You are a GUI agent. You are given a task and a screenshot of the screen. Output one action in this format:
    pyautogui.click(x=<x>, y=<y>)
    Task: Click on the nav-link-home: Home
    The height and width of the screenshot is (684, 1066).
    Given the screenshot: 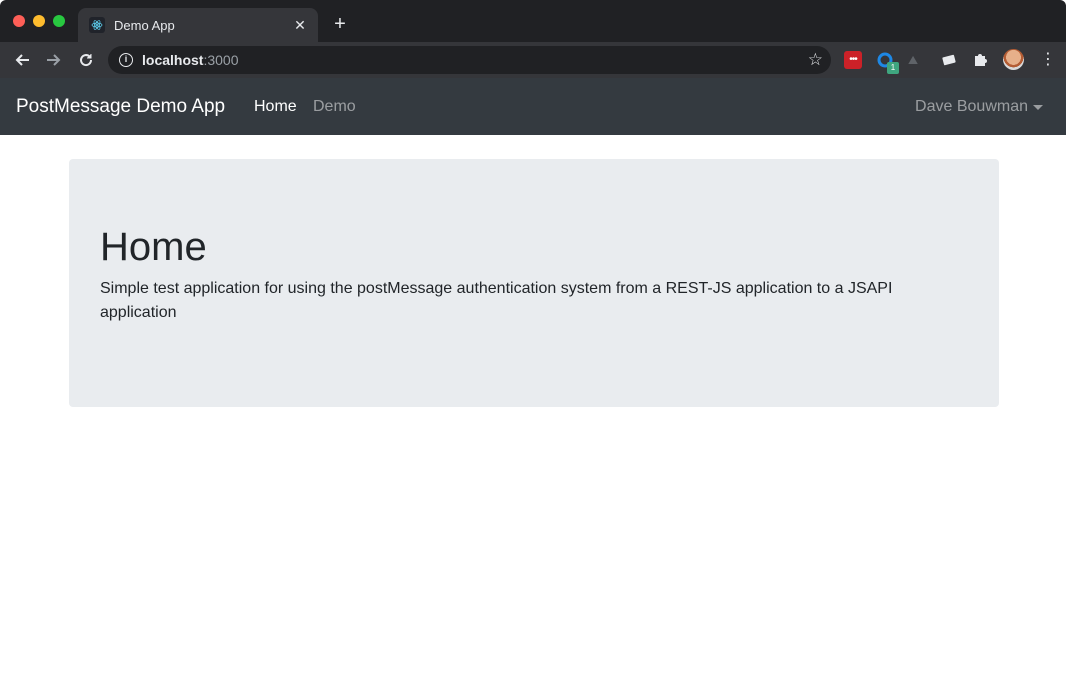 What is the action you would take?
    pyautogui.click(x=275, y=107)
    